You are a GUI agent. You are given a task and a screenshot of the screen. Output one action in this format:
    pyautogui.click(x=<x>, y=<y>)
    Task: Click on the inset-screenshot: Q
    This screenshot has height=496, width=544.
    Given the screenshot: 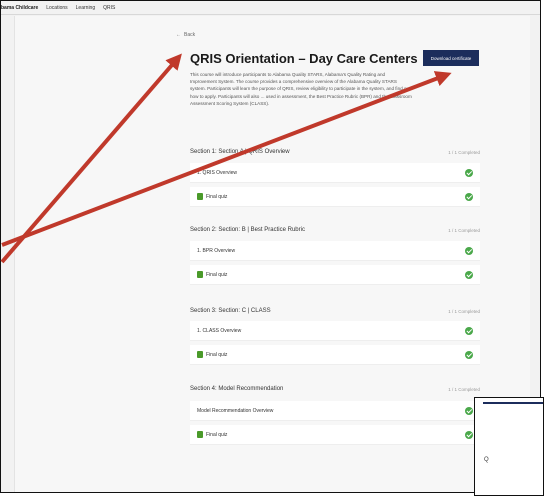 What is the action you would take?
    pyautogui.click(x=509, y=446)
    